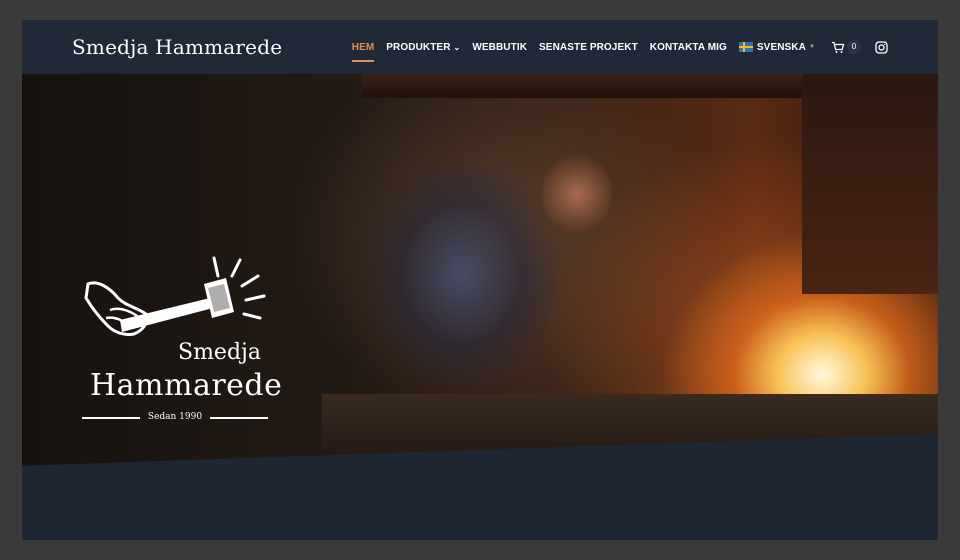 The width and height of the screenshot is (960, 560). I want to click on logo-word-smedja: Smedja, so click(219, 352).